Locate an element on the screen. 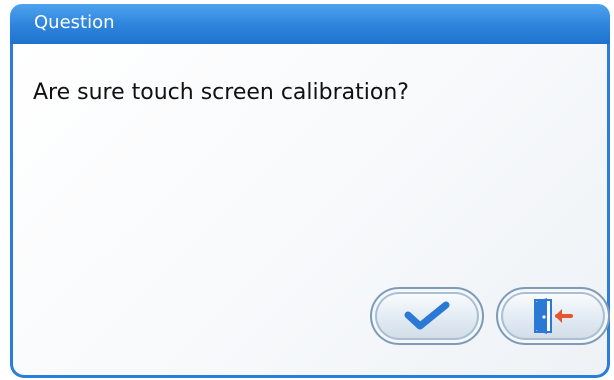 Image resolution: width=614 pixels, height=380 pixels. exit-button is located at coordinates (553, 316).